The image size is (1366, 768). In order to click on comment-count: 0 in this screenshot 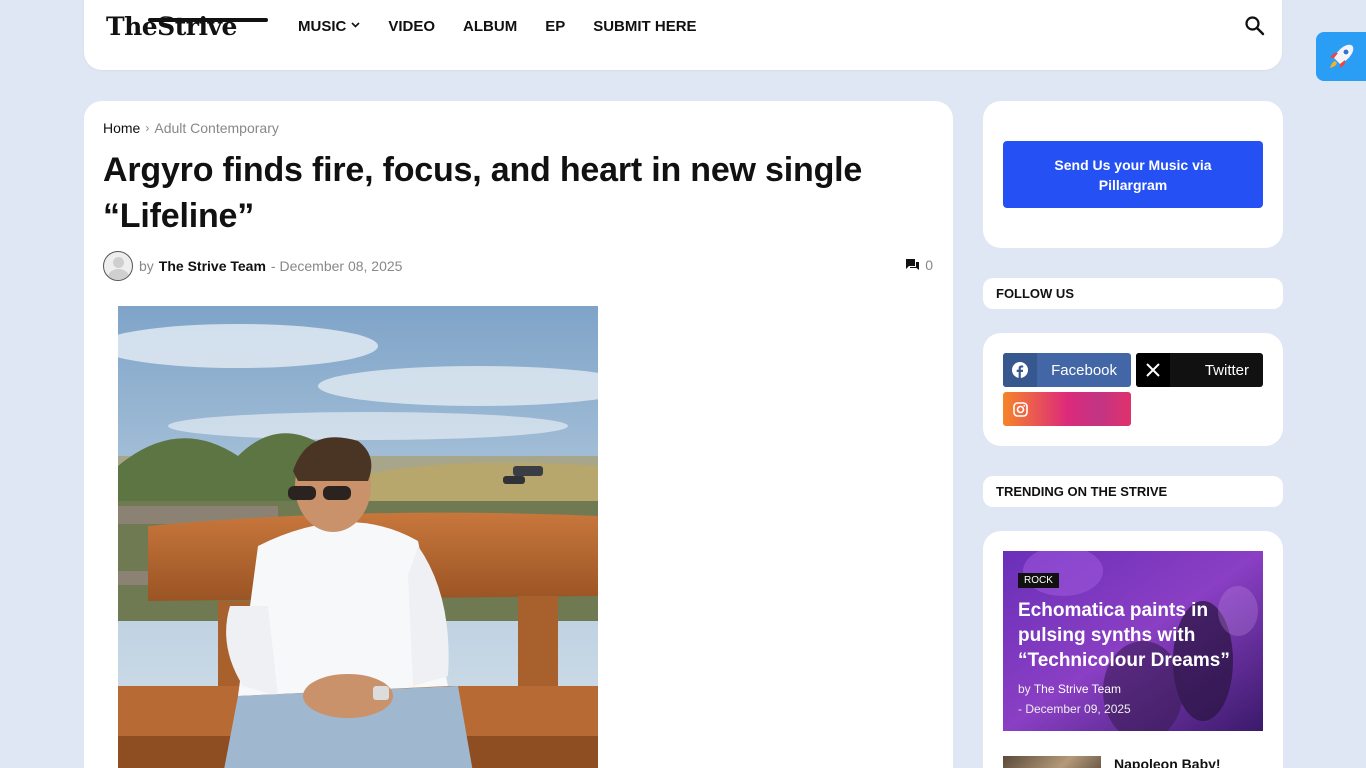, I will do `click(929, 265)`.